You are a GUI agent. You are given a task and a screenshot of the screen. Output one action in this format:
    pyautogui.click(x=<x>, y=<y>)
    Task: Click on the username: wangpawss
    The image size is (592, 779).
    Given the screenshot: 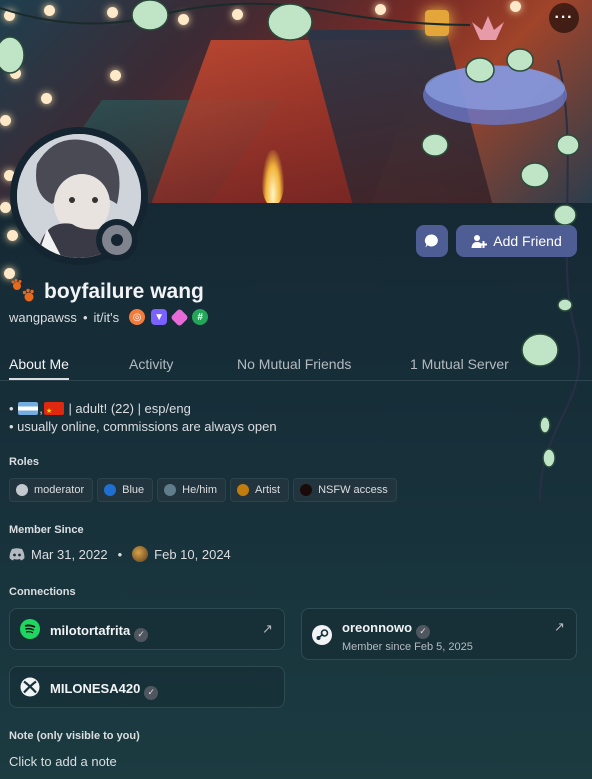 What is the action you would take?
    pyautogui.click(x=43, y=317)
    